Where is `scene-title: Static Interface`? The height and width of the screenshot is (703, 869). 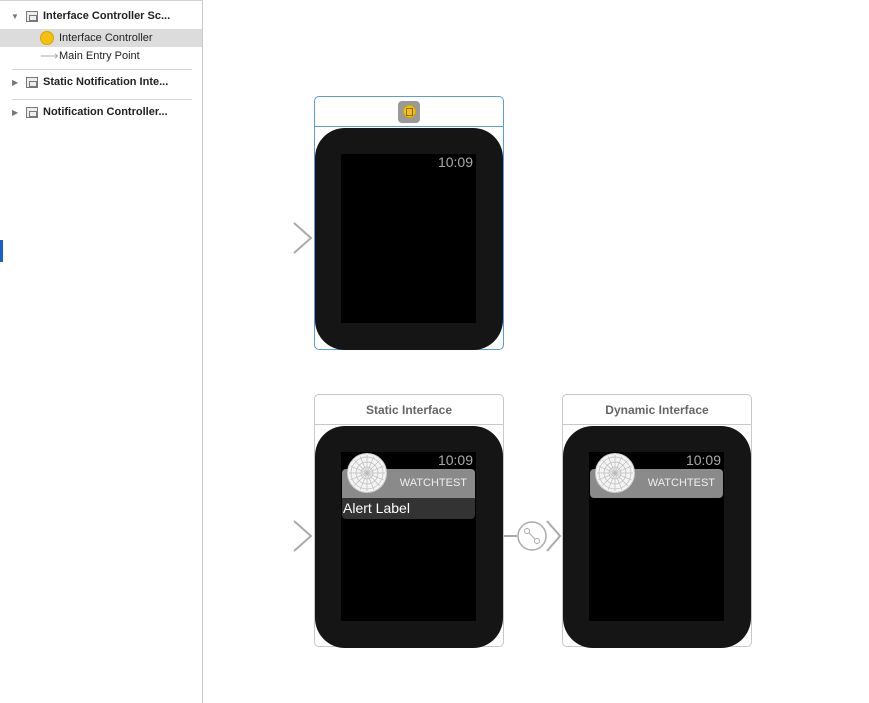
scene-title: Static Interface is located at coordinates (409, 410).